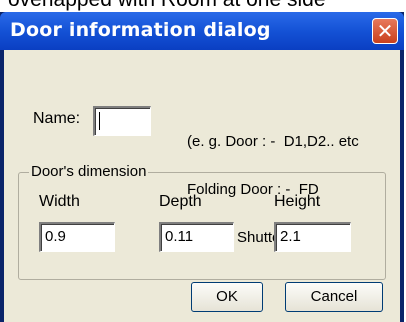 The height and width of the screenshot is (322, 406). Describe the element at coordinates (59, 201) in the screenshot. I see `width-label: Width` at that location.